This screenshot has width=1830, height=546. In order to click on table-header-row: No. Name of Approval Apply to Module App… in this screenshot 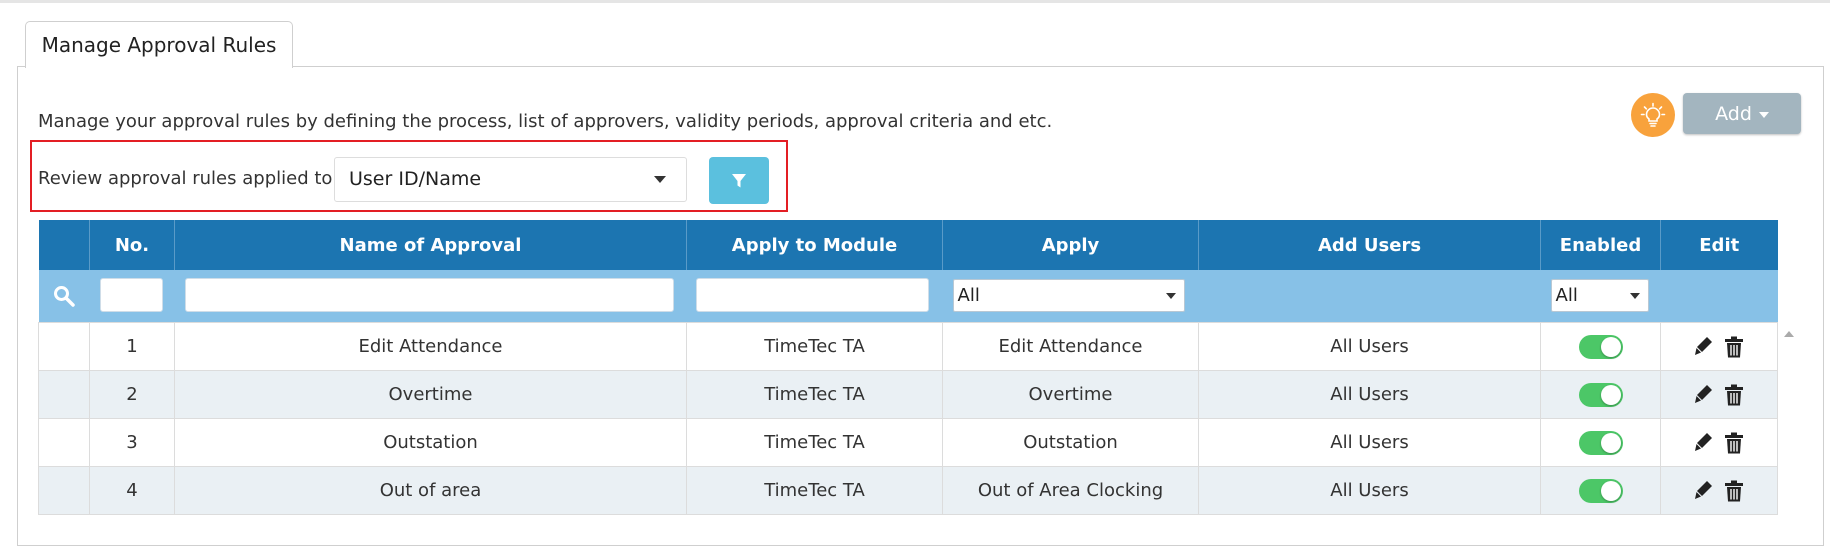, I will do `click(908, 245)`.